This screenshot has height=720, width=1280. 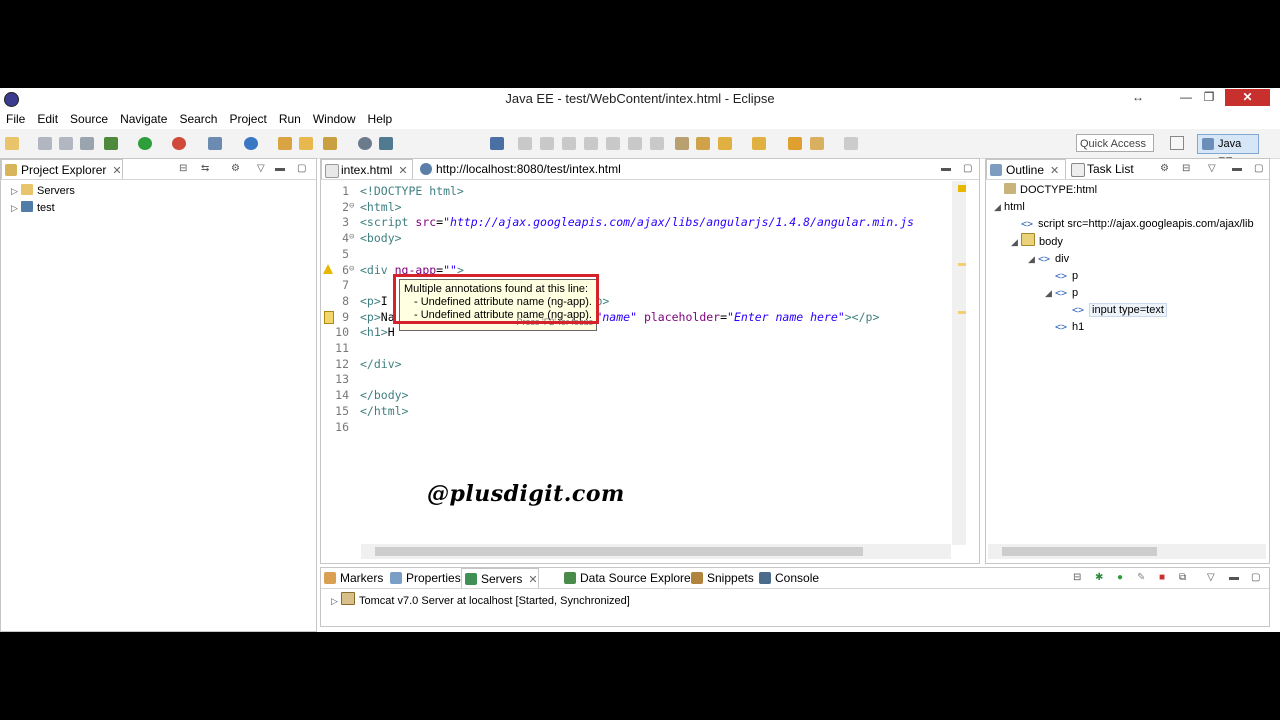 I want to click on tab-properties: Properties, so click(x=424, y=578).